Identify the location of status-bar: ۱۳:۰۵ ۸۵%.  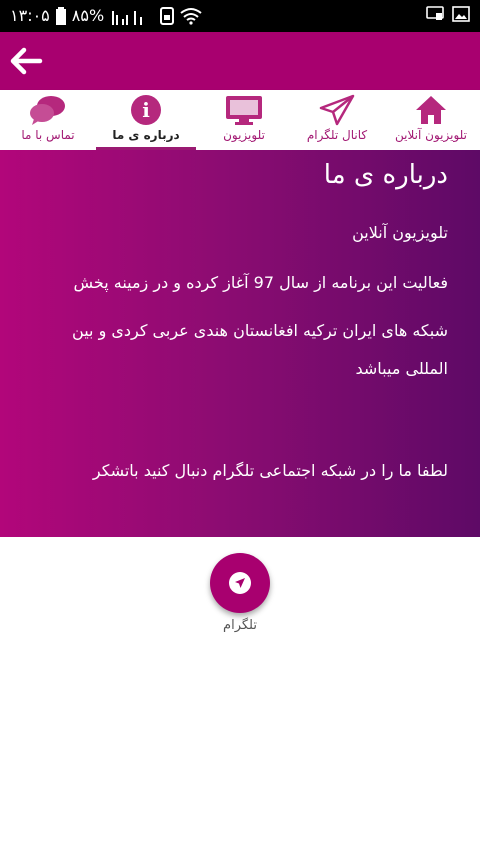
(240, 16).